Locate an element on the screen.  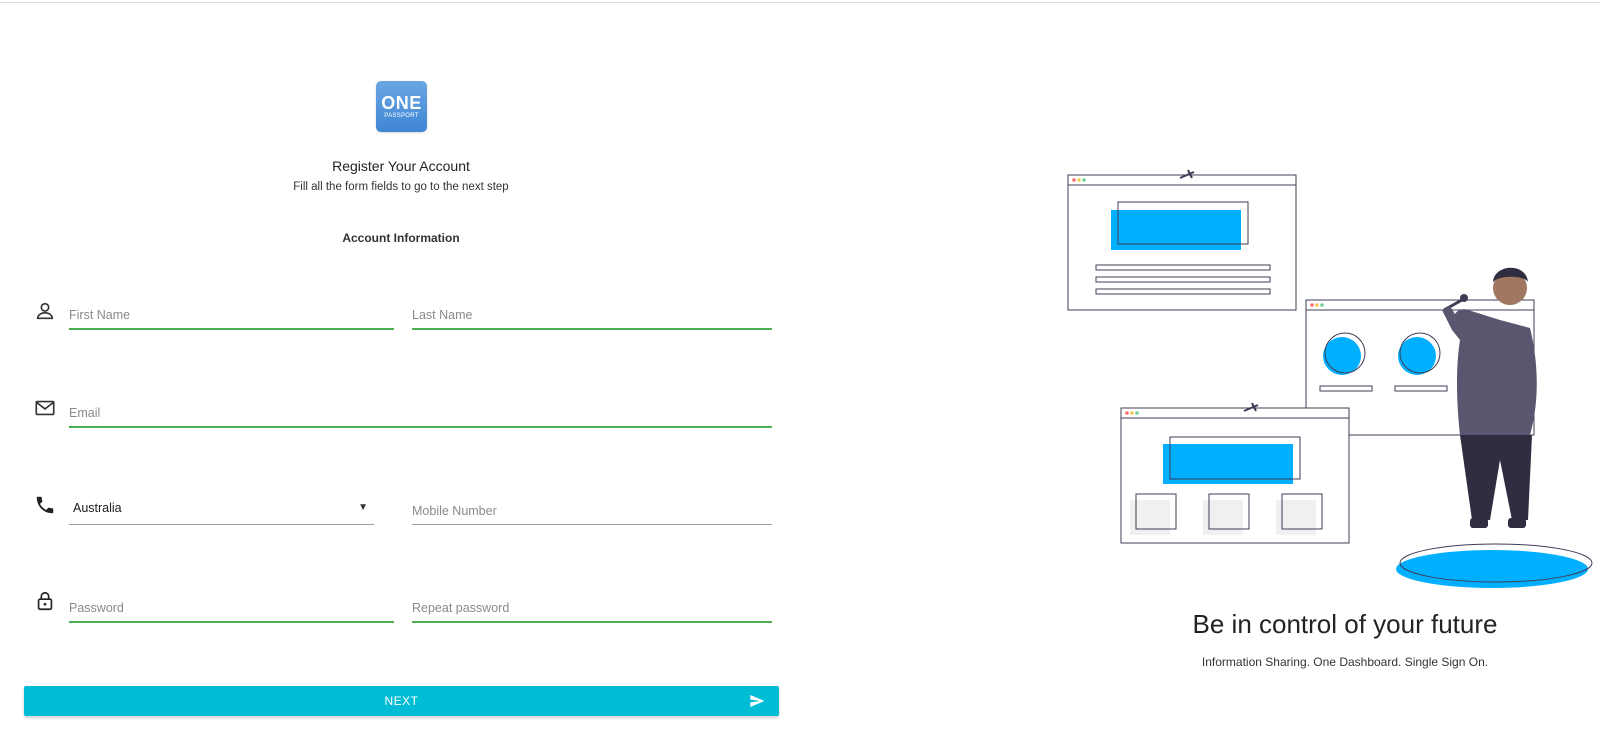
person-icon is located at coordinates (45, 311).